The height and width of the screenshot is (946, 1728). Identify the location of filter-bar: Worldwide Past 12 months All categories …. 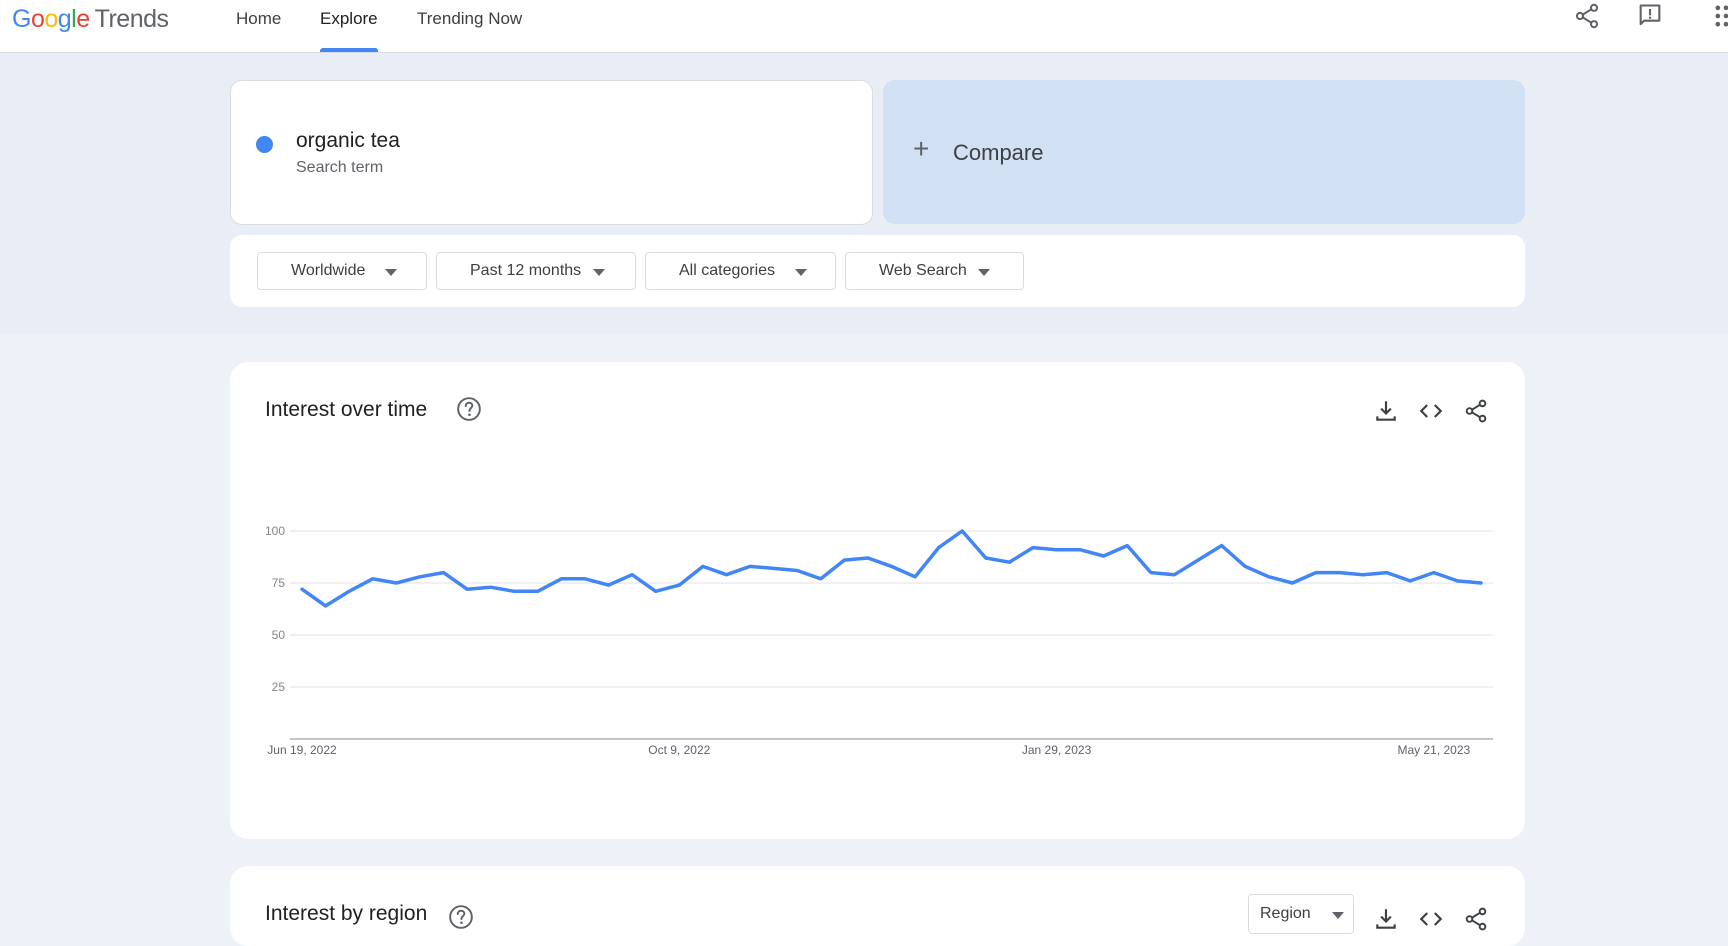
(877, 271).